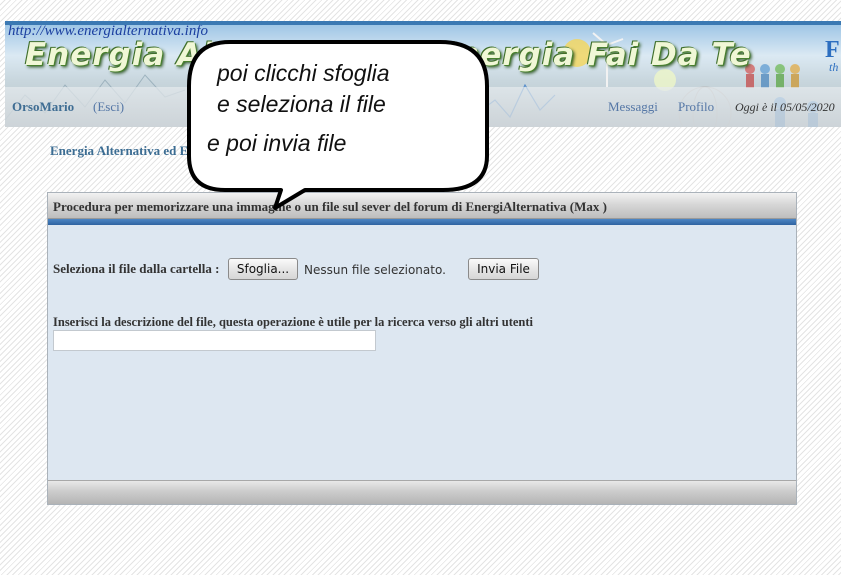 The height and width of the screenshot is (575, 841). What do you see at coordinates (696, 107) in the screenshot?
I see `profile-link: Profilo` at bounding box center [696, 107].